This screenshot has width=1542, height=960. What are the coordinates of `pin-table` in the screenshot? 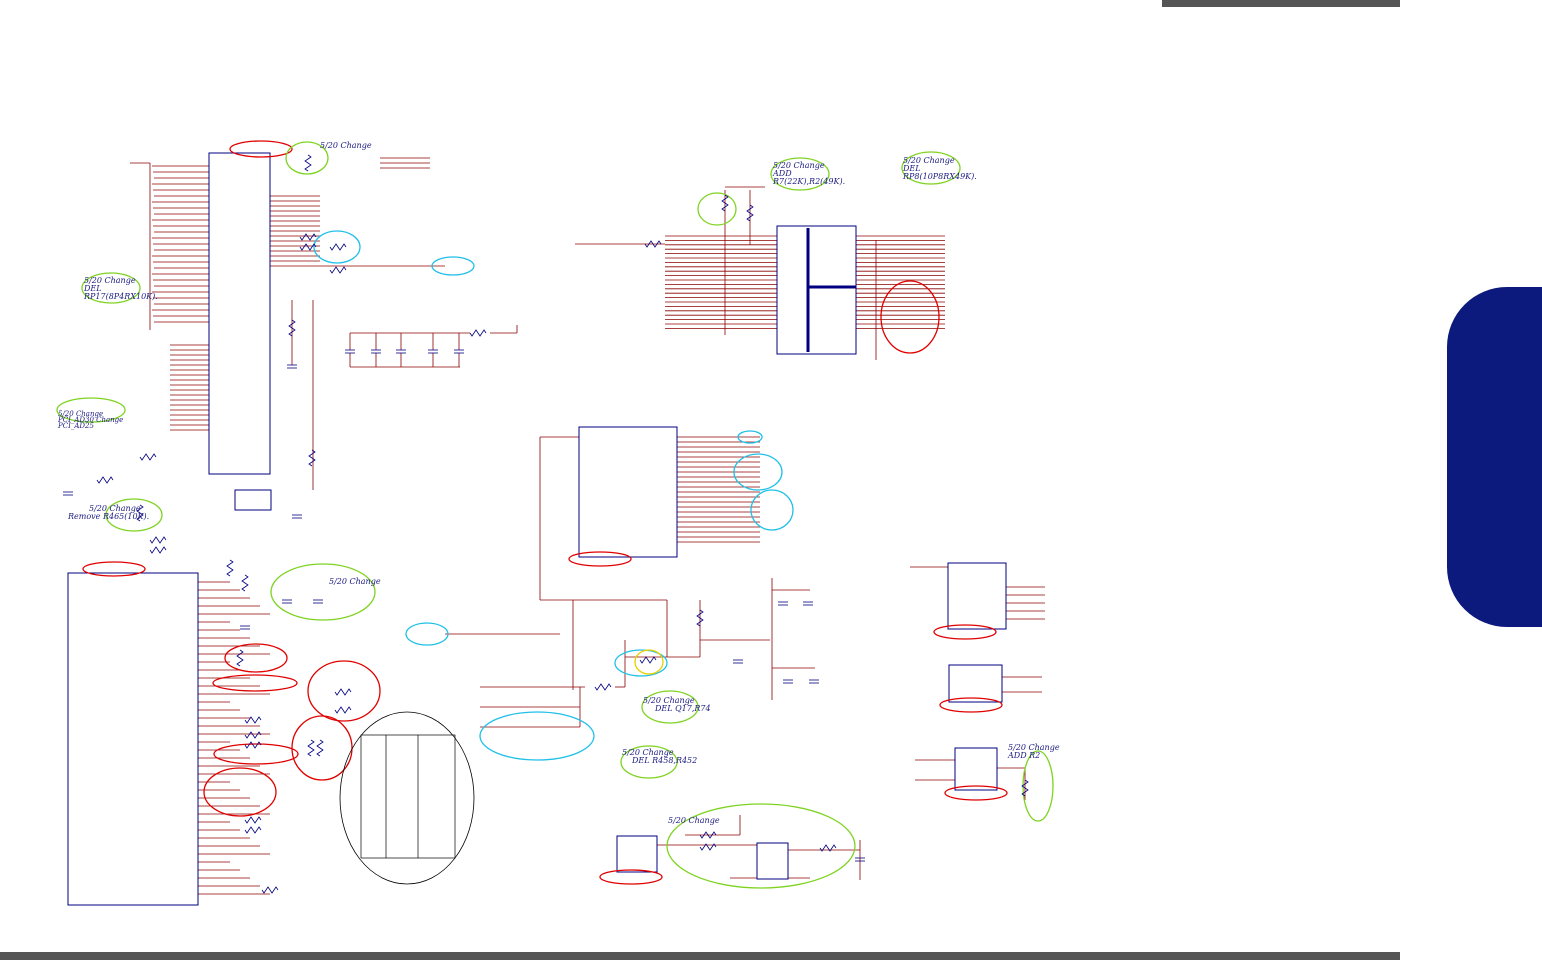 It's located at (408, 796).